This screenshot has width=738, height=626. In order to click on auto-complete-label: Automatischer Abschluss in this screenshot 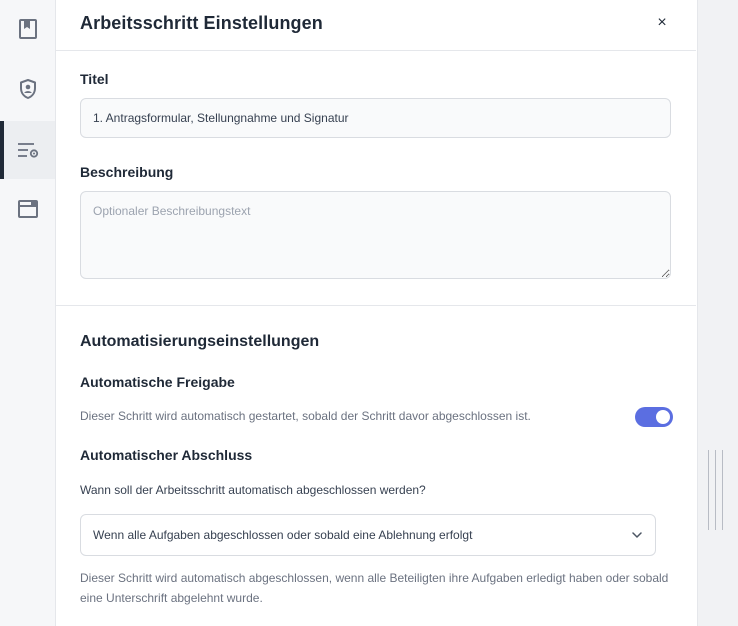, I will do `click(166, 455)`.